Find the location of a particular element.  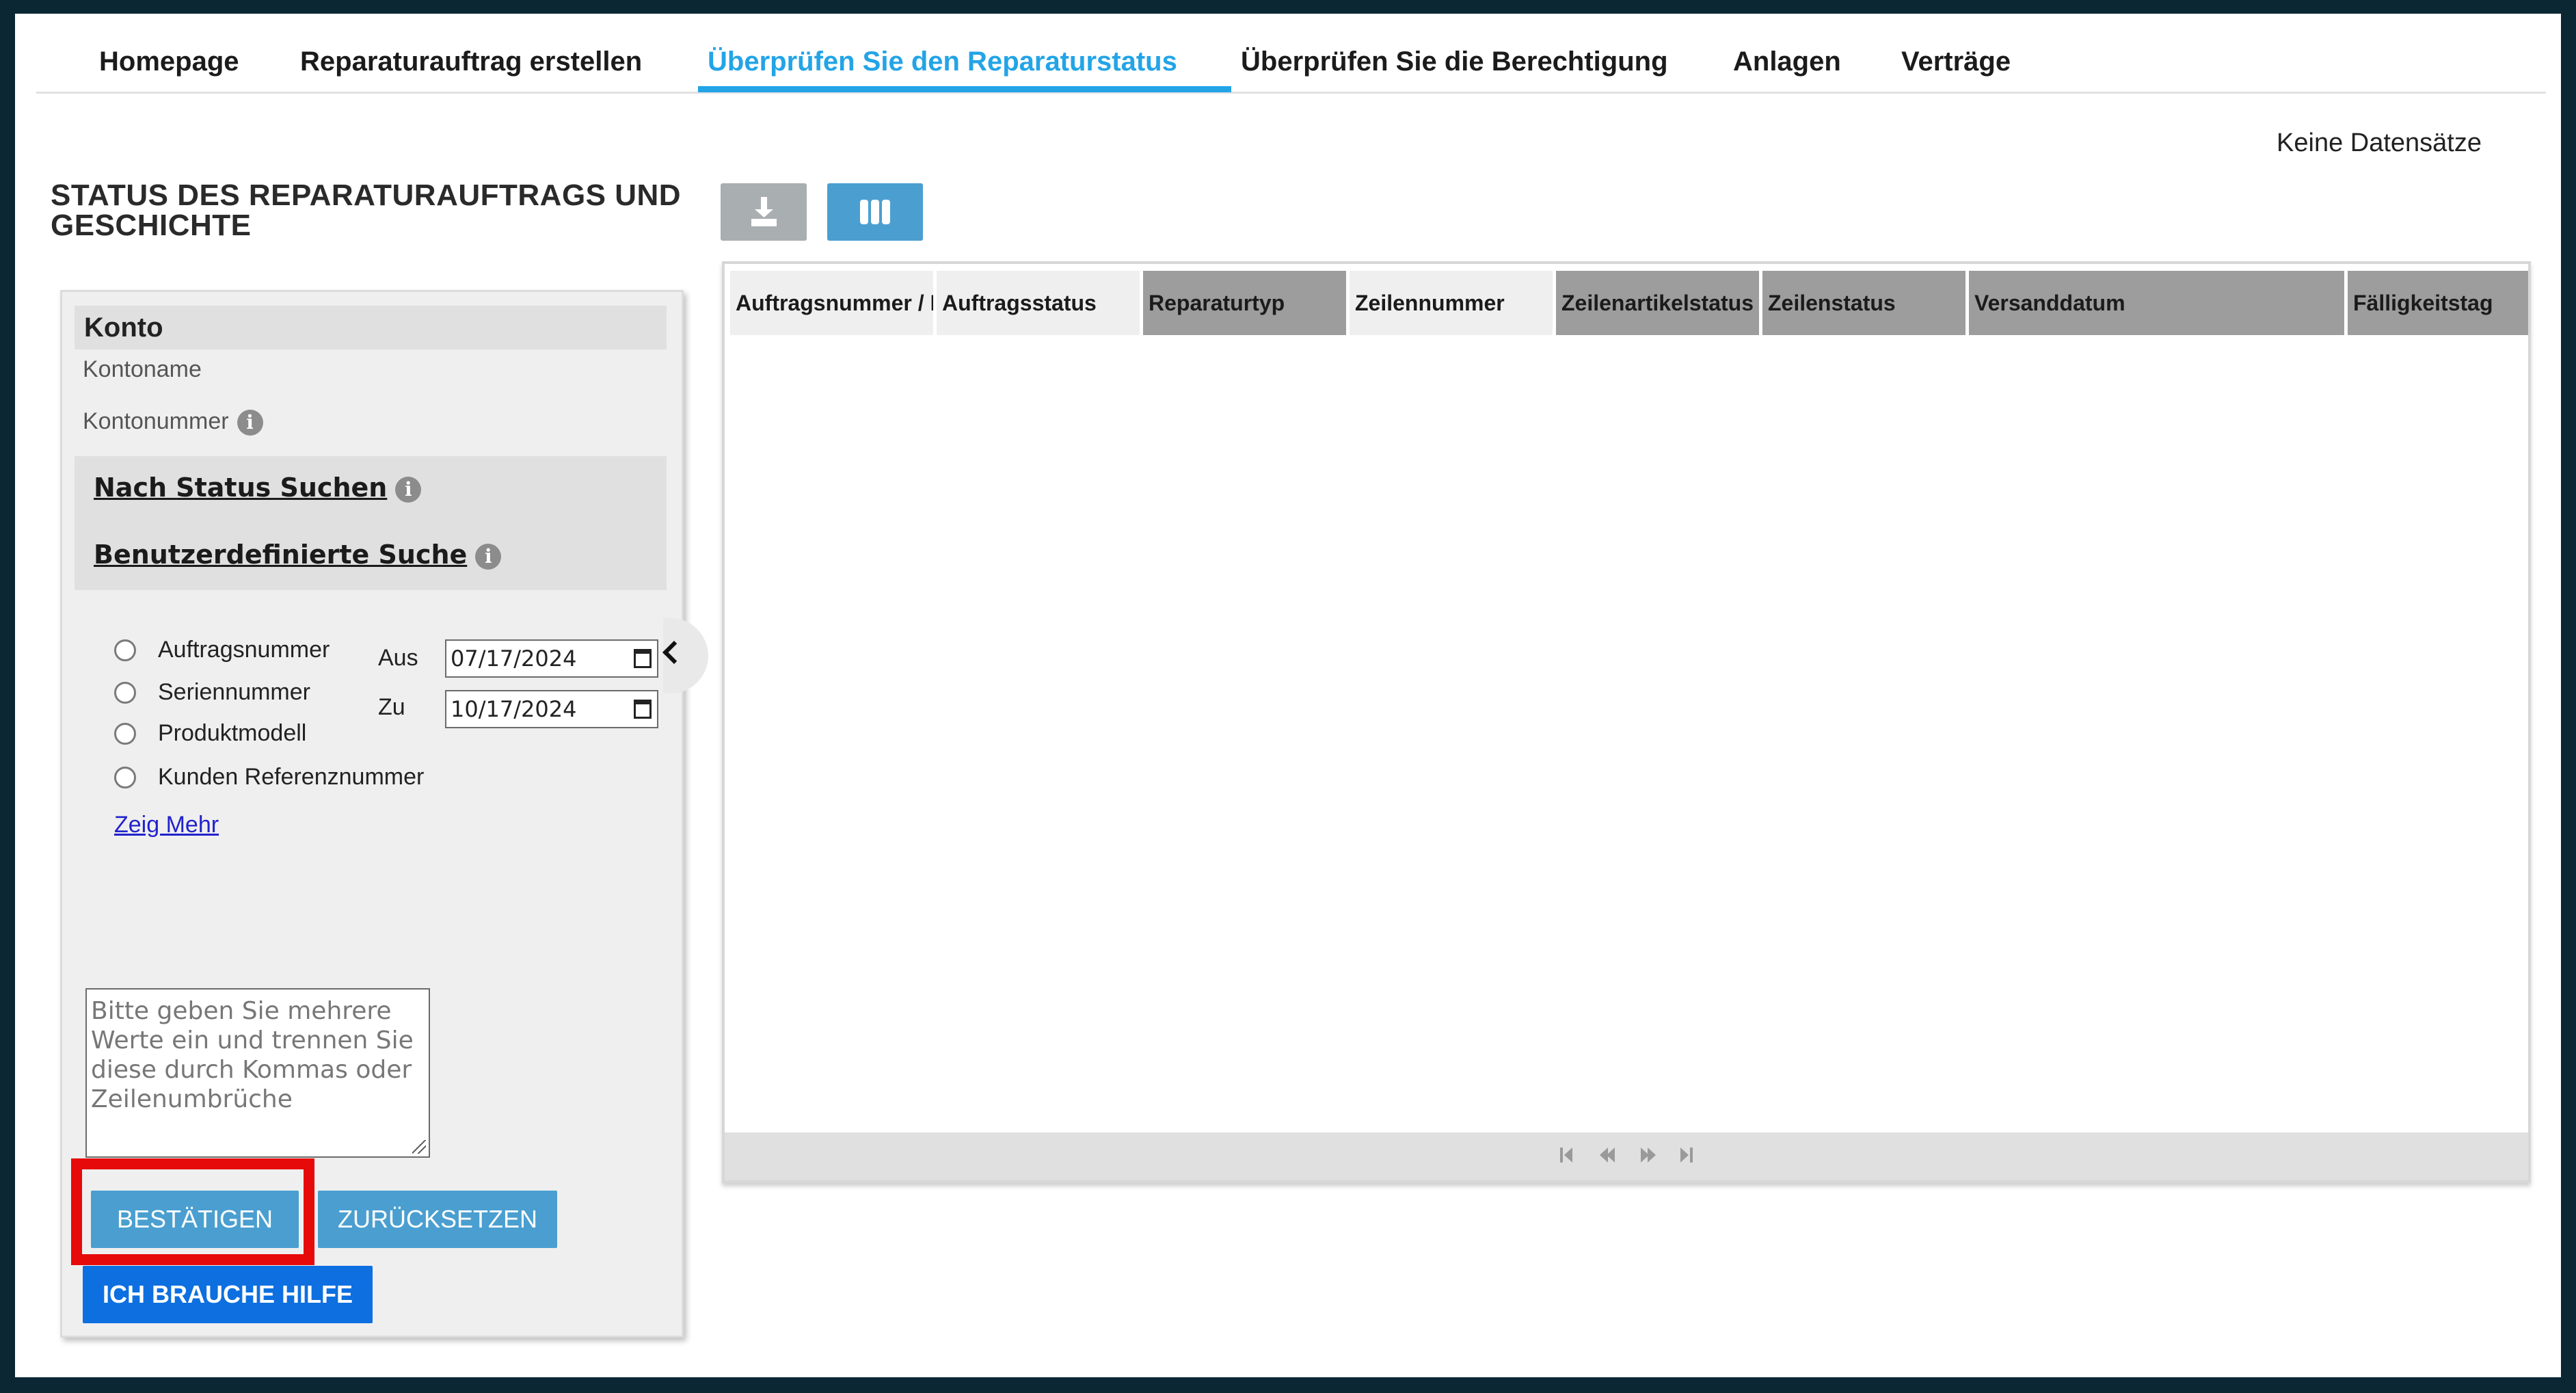

to-date-input: 10/17/2024 is located at coordinates (551, 709).